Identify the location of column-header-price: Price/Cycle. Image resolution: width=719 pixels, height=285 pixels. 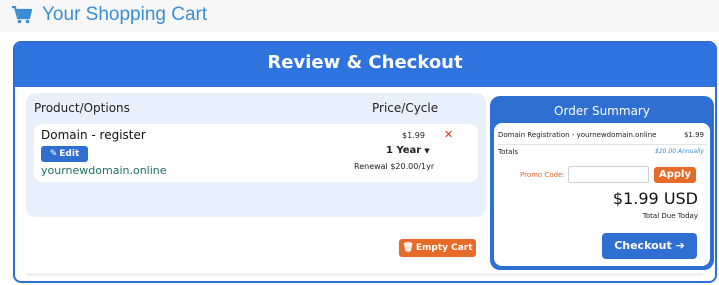
(405, 108).